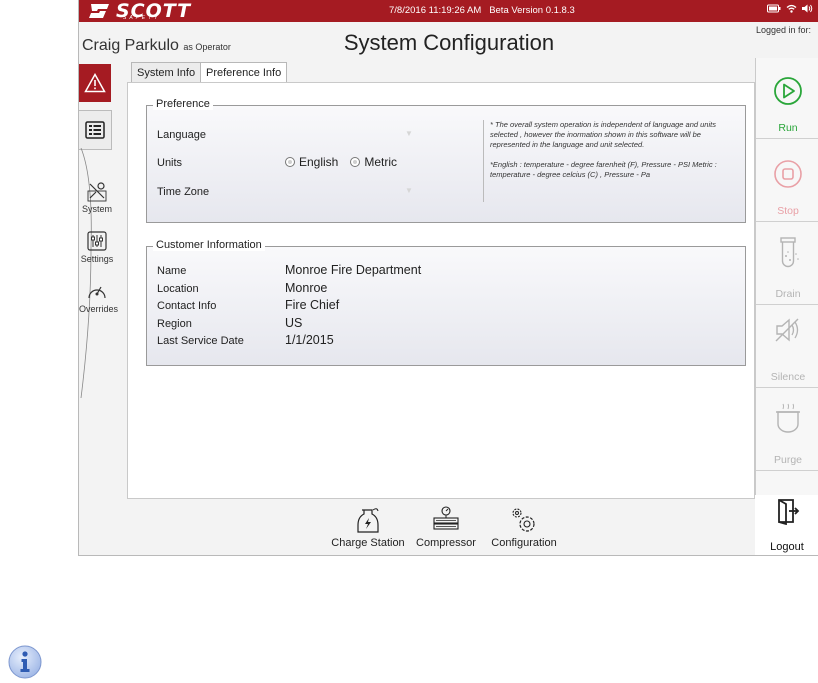 This screenshot has height=683, width=818. What do you see at coordinates (25, 662) in the screenshot?
I see `info-icon` at bounding box center [25, 662].